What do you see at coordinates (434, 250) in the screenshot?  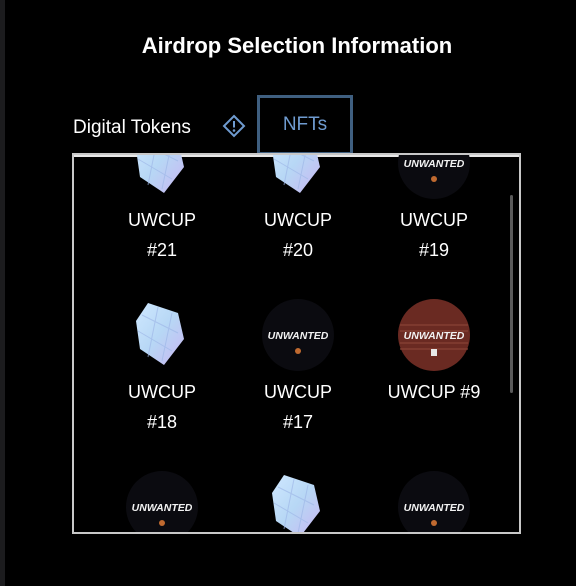 I see `nft-number: #19` at bounding box center [434, 250].